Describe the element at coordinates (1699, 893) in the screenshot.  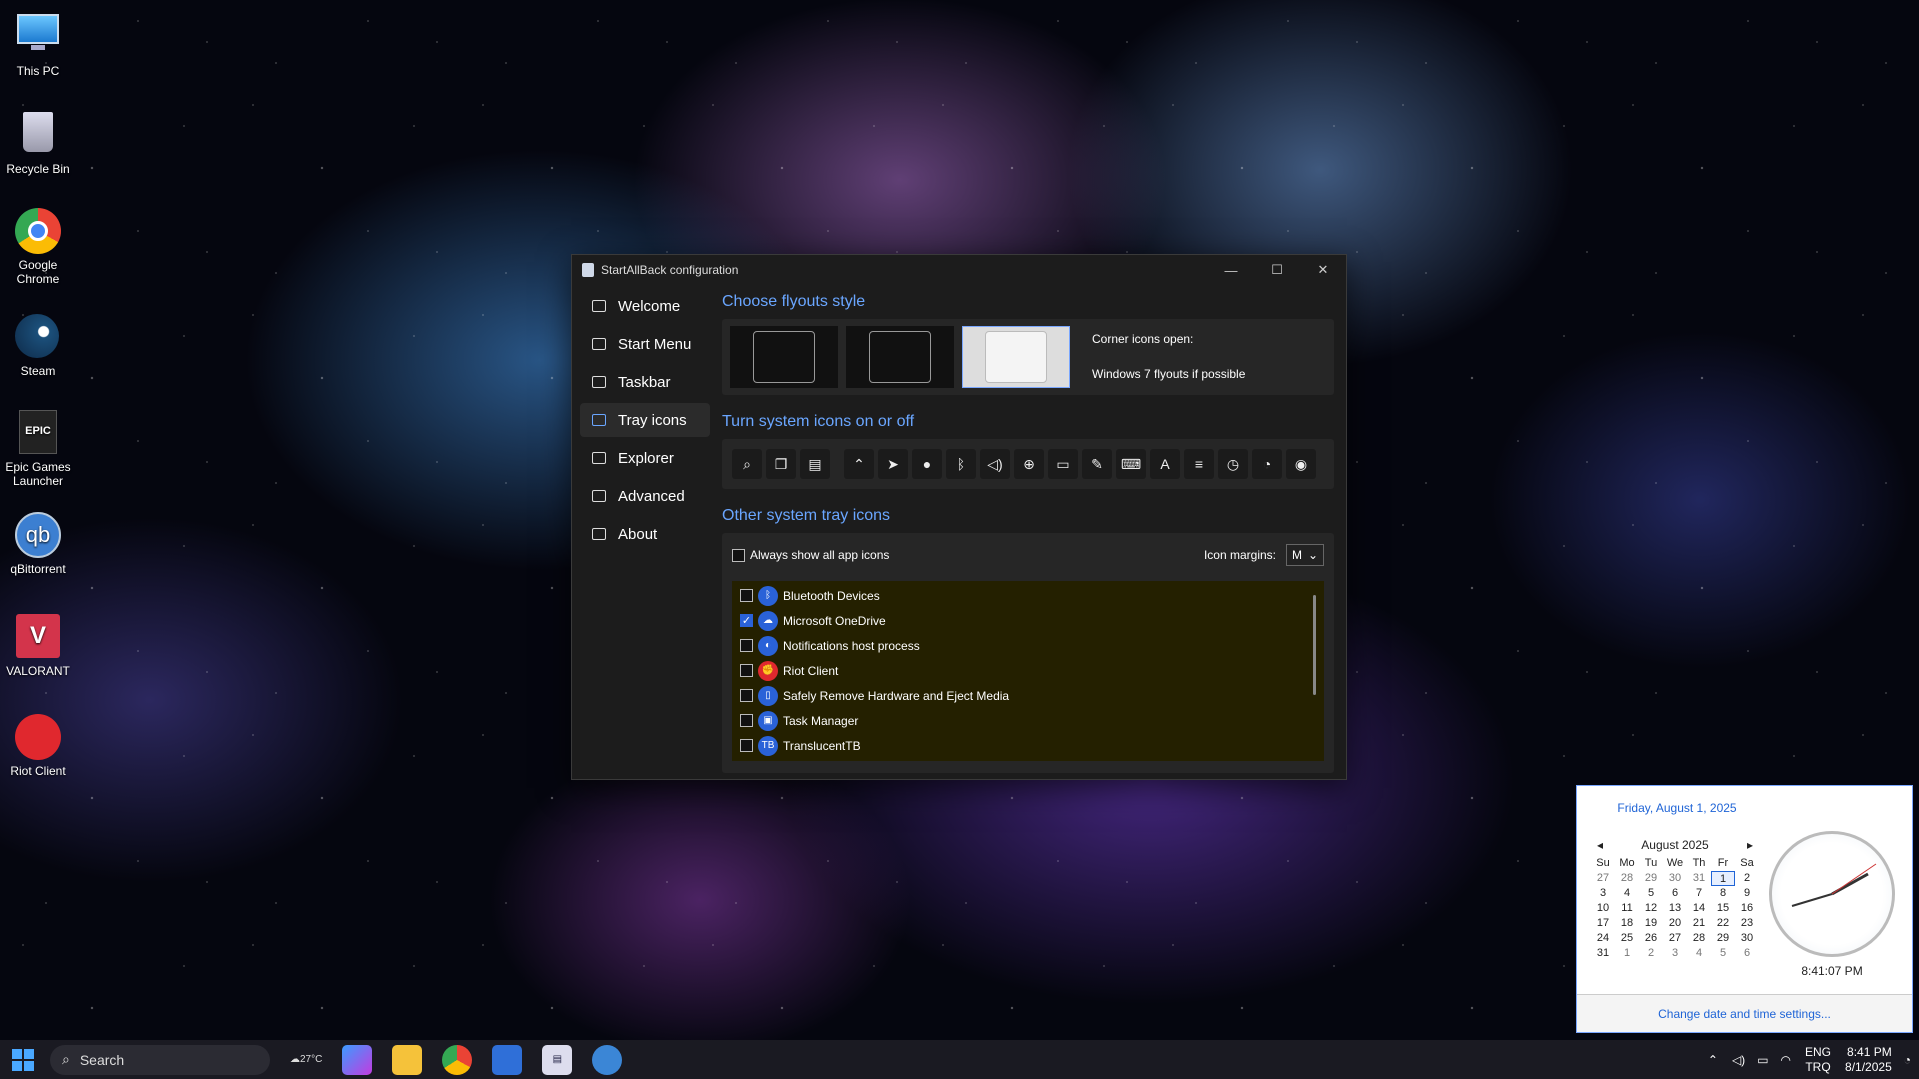
I see `calendar-day: 7` at that location.